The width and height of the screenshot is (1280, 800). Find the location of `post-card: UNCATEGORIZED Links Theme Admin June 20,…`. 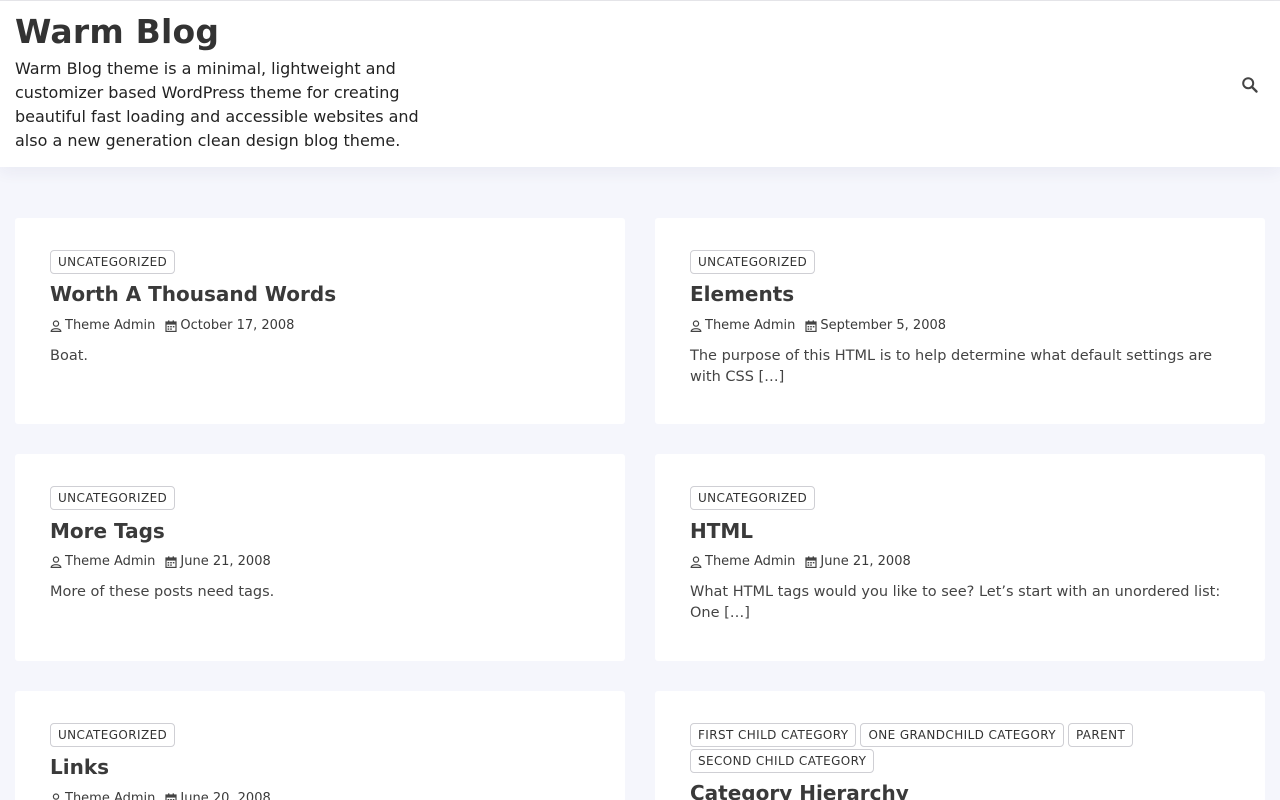

post-card: UNCATEGORIZED Links Theme Admin June 20,… is located at coordinates (320, 745).